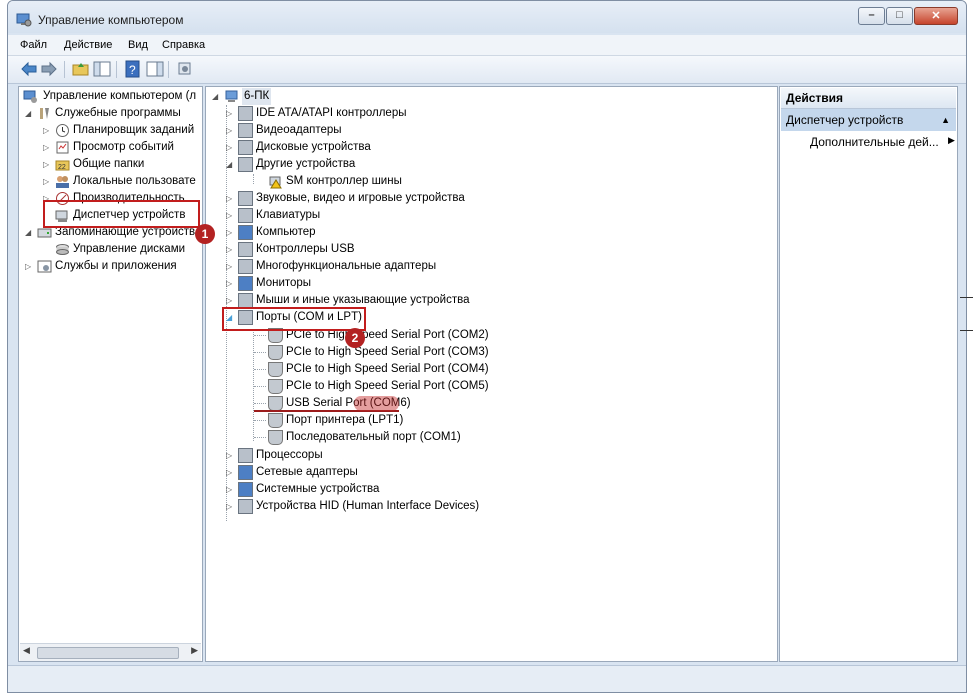 This screenshot has width=973, height=700. I want to click on folder-up-icon, so click(81, 69).